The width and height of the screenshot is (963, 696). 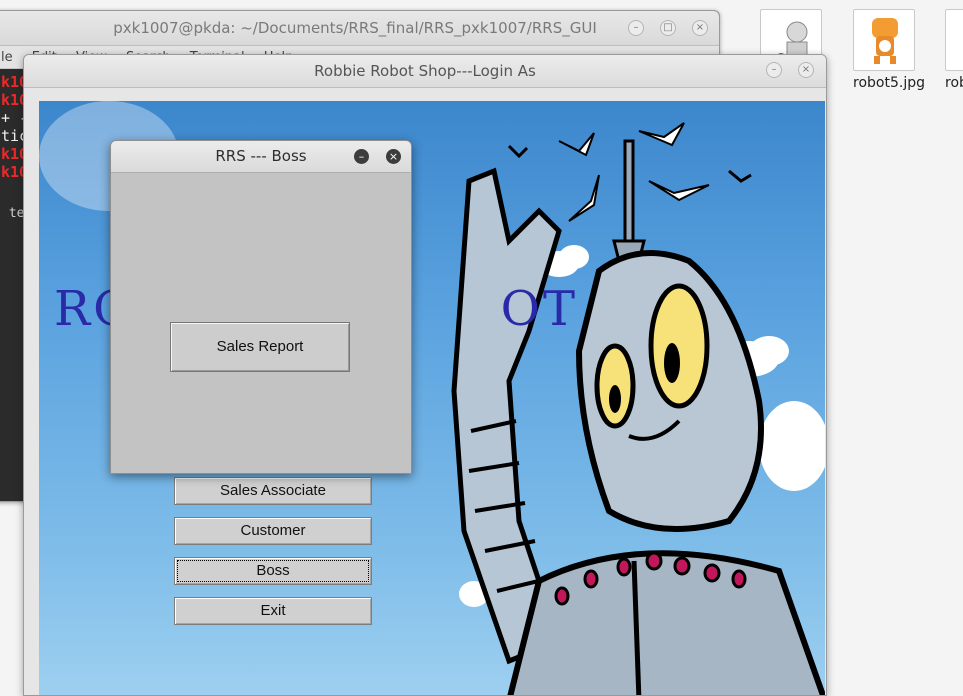 I want to click on desktop-file-label: rob, so click(x=954, y=83).